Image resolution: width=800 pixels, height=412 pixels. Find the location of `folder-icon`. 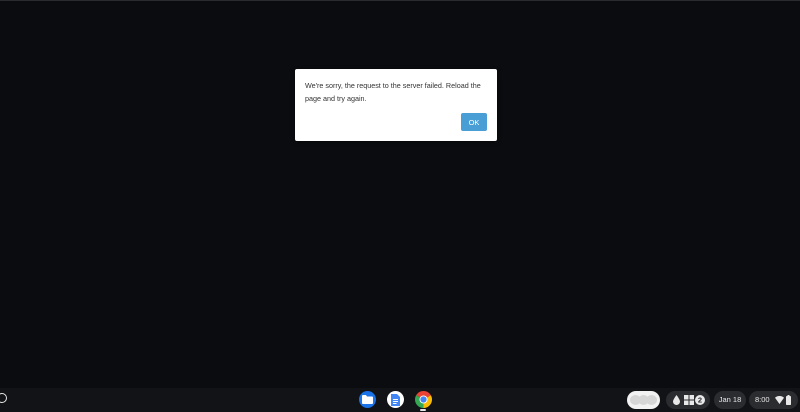

folder-icon is located at coordinates (367, 399).